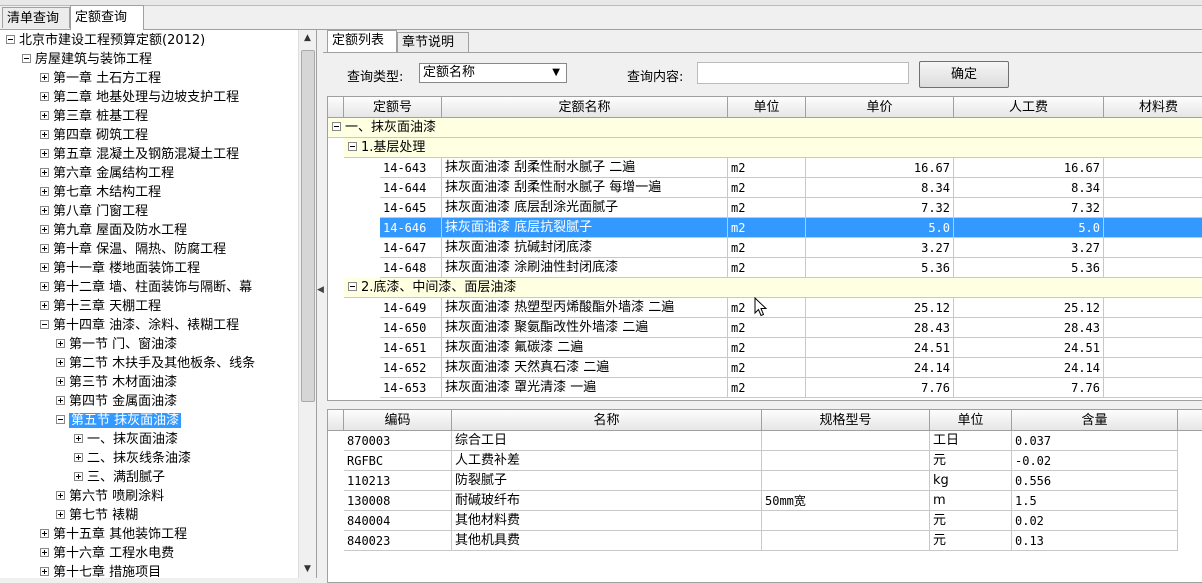 This screenshot has height=583, width=1202. I want to click on tree-scrollbar: ▲ ▼, so click(307, 304).